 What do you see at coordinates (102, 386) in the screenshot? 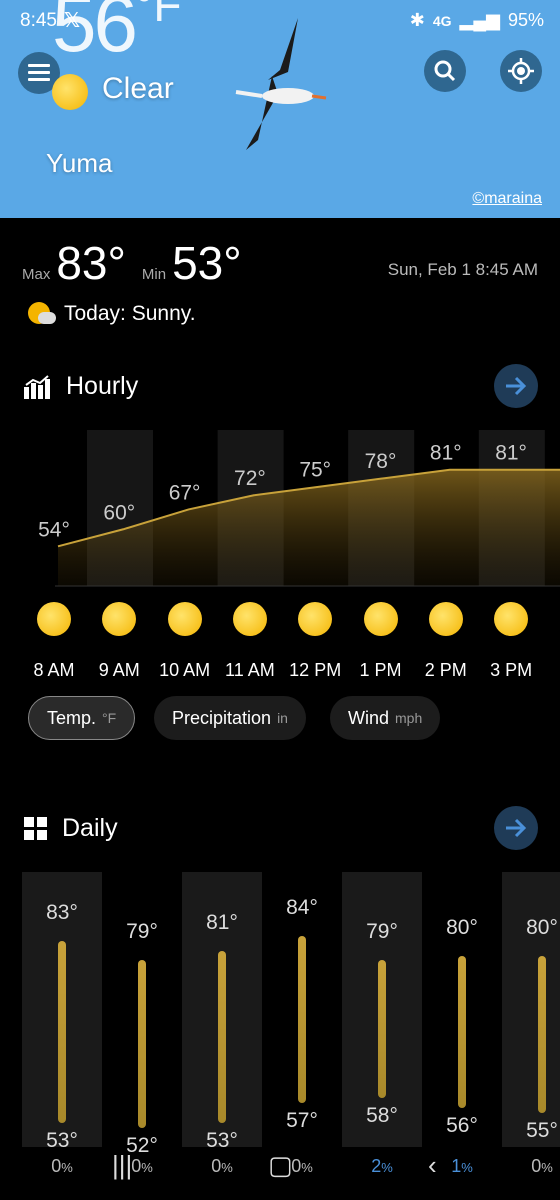
I see `hourly-title: Hourly` at bounding box center [102, 386].